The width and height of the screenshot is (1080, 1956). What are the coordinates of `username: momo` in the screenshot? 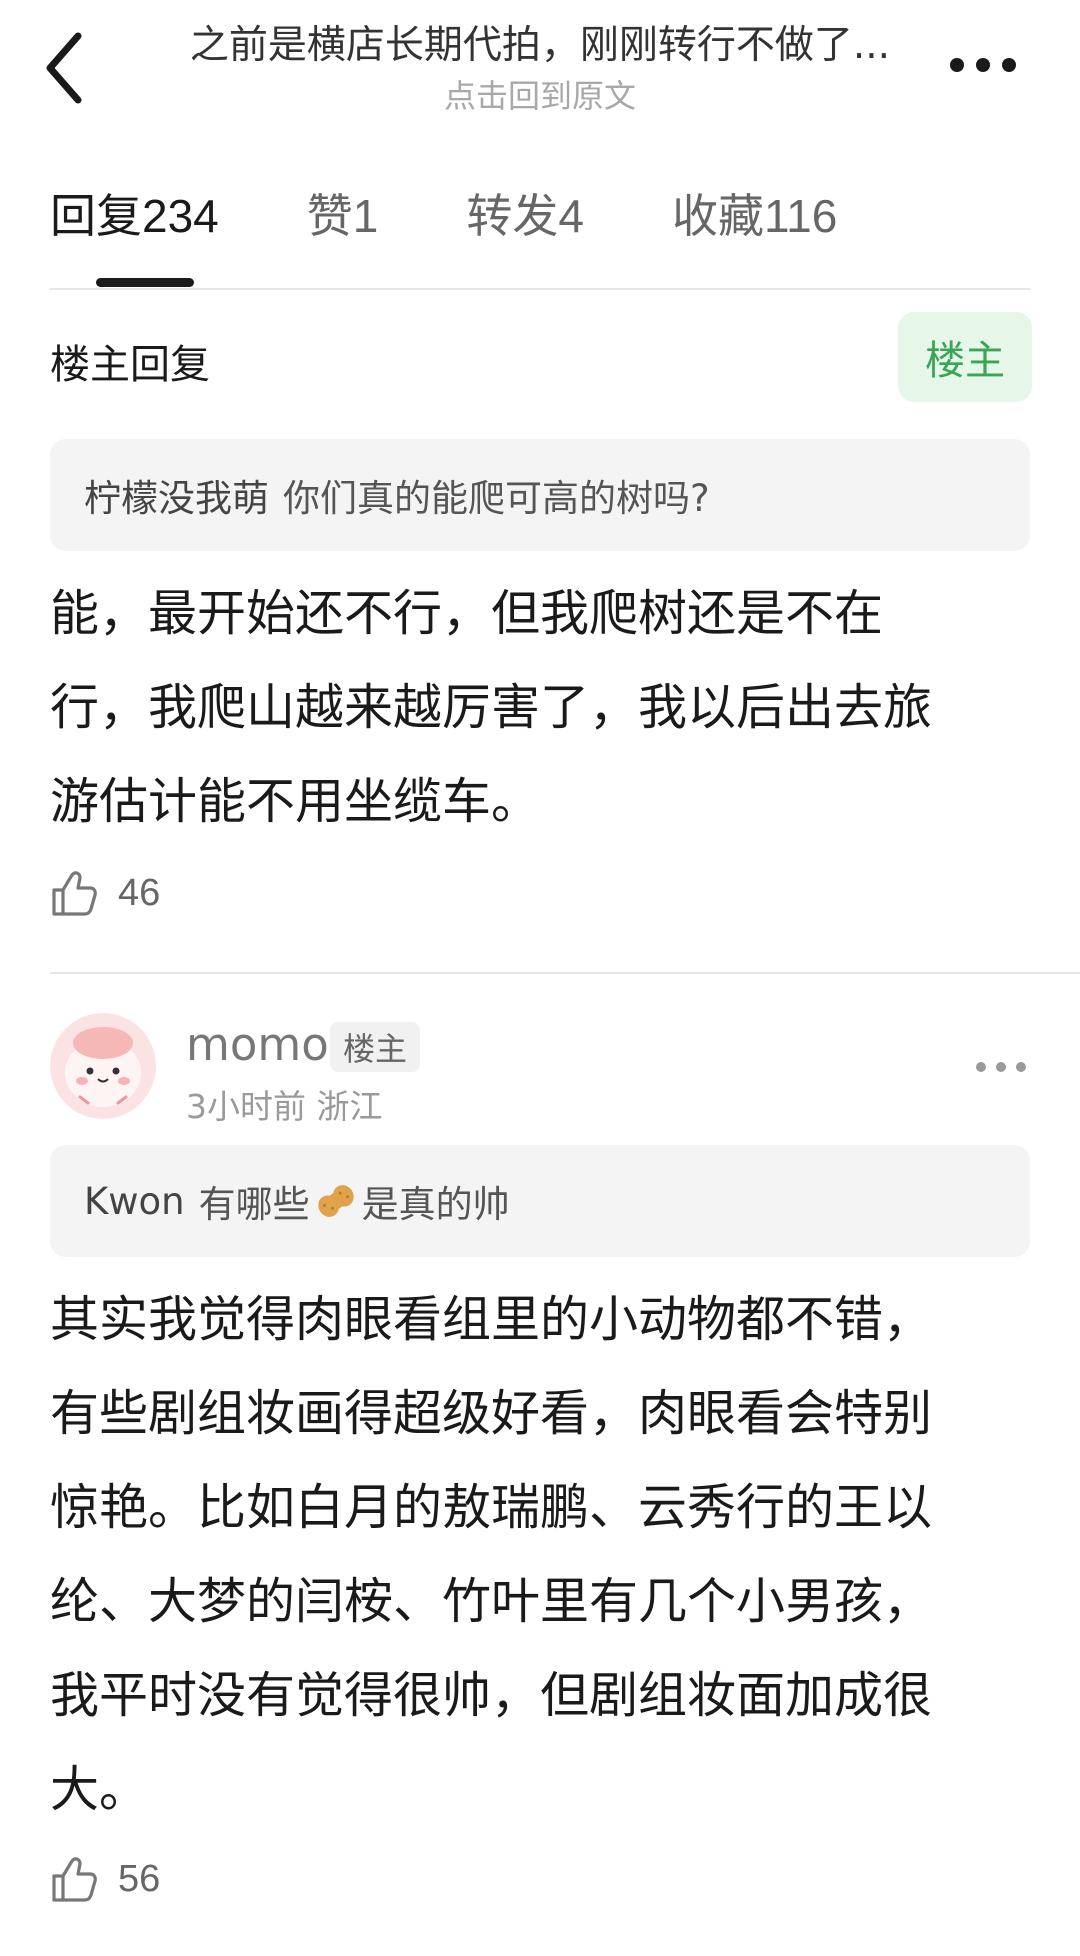 It's located at (257, 1044).